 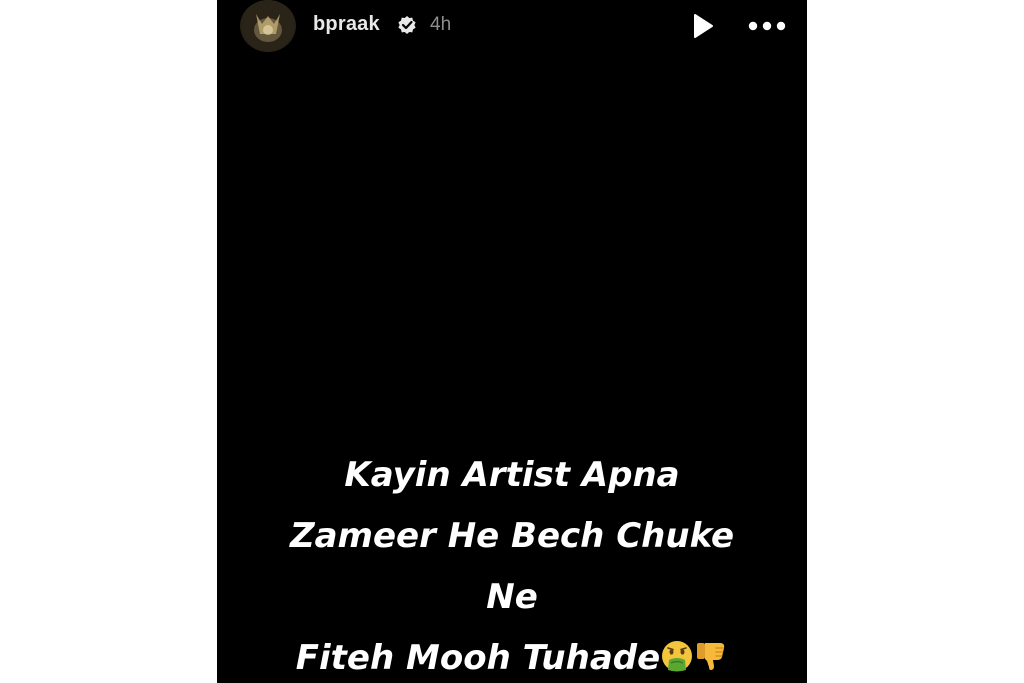 I want to click on play-icon, so click(x=703, y=26).